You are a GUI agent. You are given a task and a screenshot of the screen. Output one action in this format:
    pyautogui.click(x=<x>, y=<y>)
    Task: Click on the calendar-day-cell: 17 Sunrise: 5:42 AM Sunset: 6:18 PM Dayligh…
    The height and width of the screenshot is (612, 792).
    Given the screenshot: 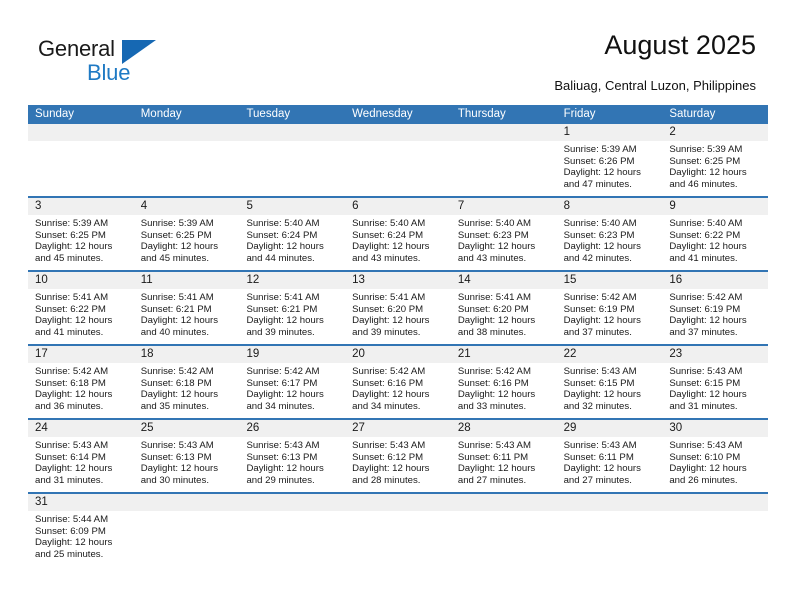 What is the action you would take?
    pyautogui.click(x=81, y=382)
    